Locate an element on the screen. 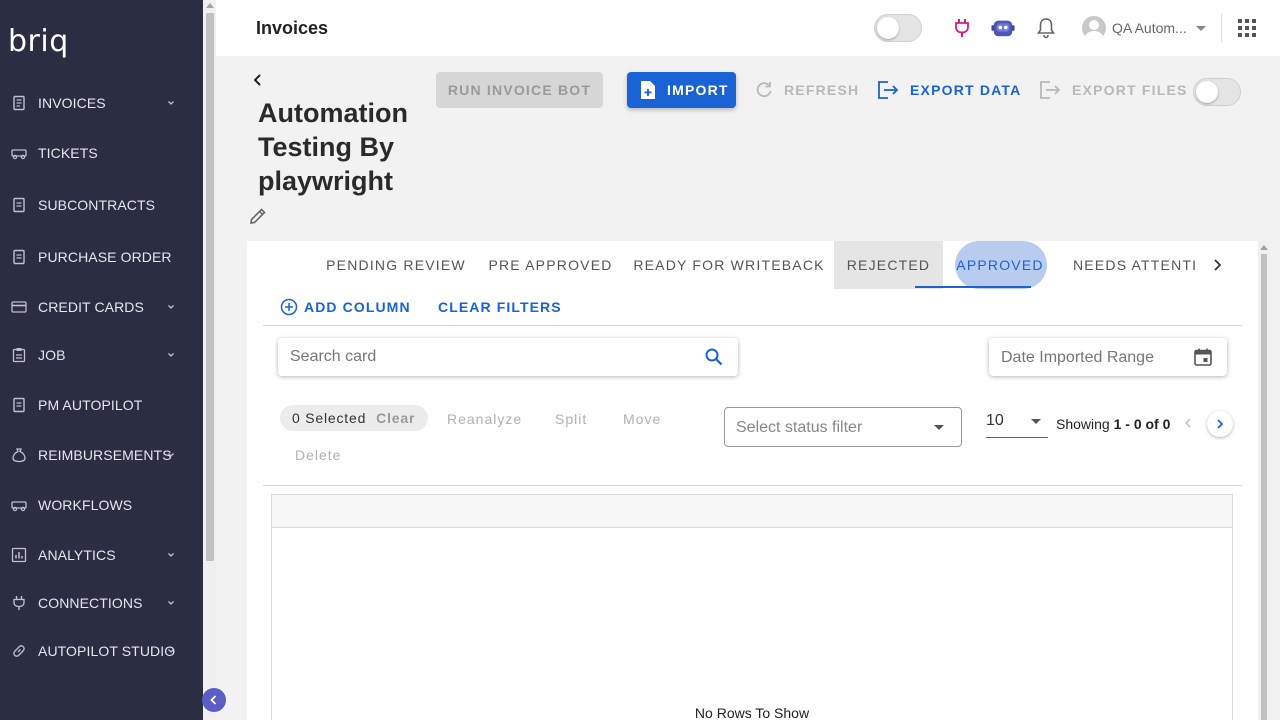 The width and height of the screenshot is (1280, 720). tab-approved: APPROVED is located at coordinates (1000, 265).